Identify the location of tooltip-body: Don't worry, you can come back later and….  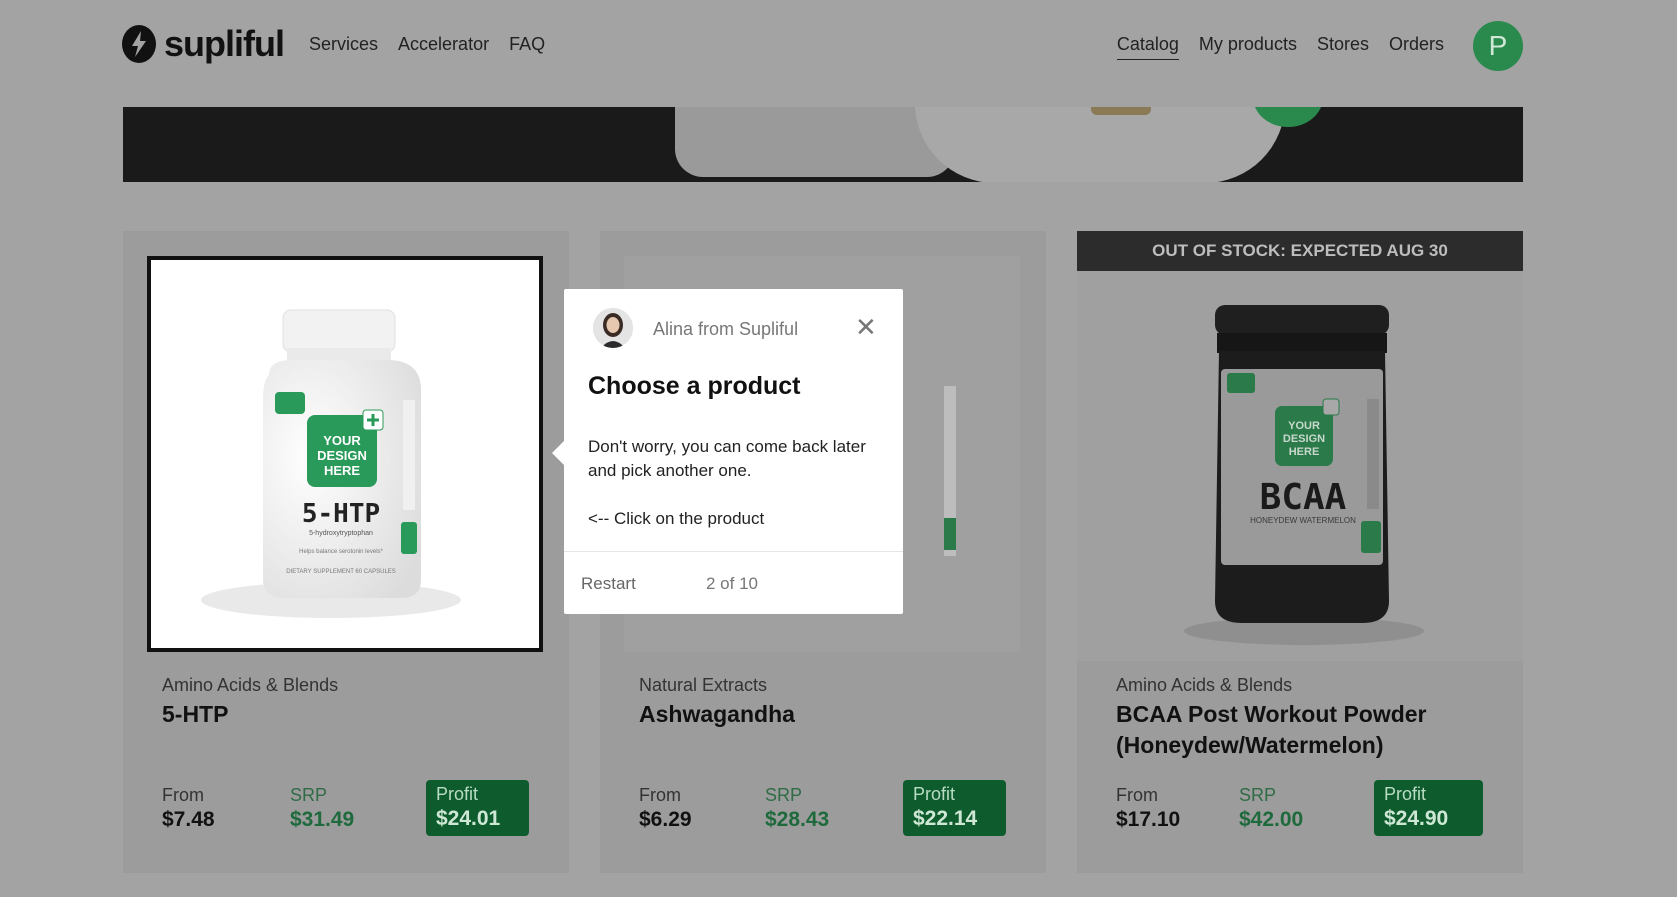
(727, 458).